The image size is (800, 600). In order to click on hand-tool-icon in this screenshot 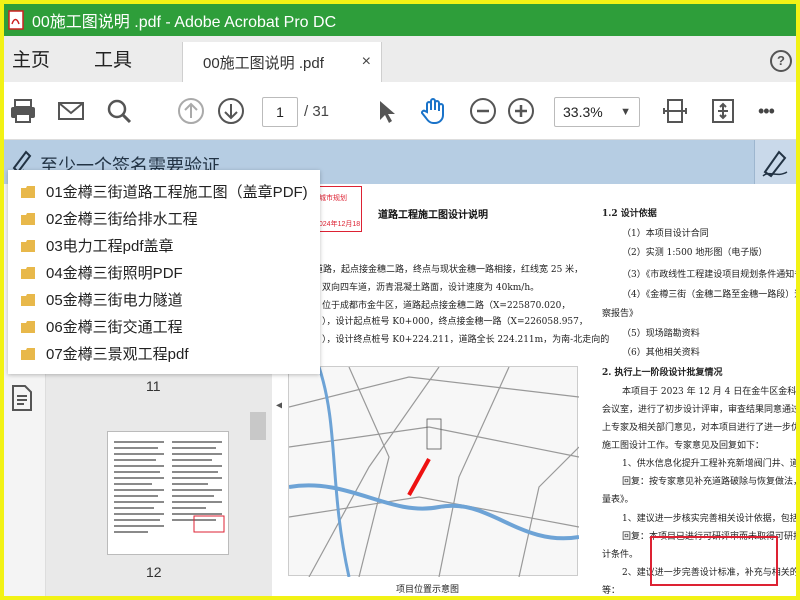, I will do `click(433, 111)`.